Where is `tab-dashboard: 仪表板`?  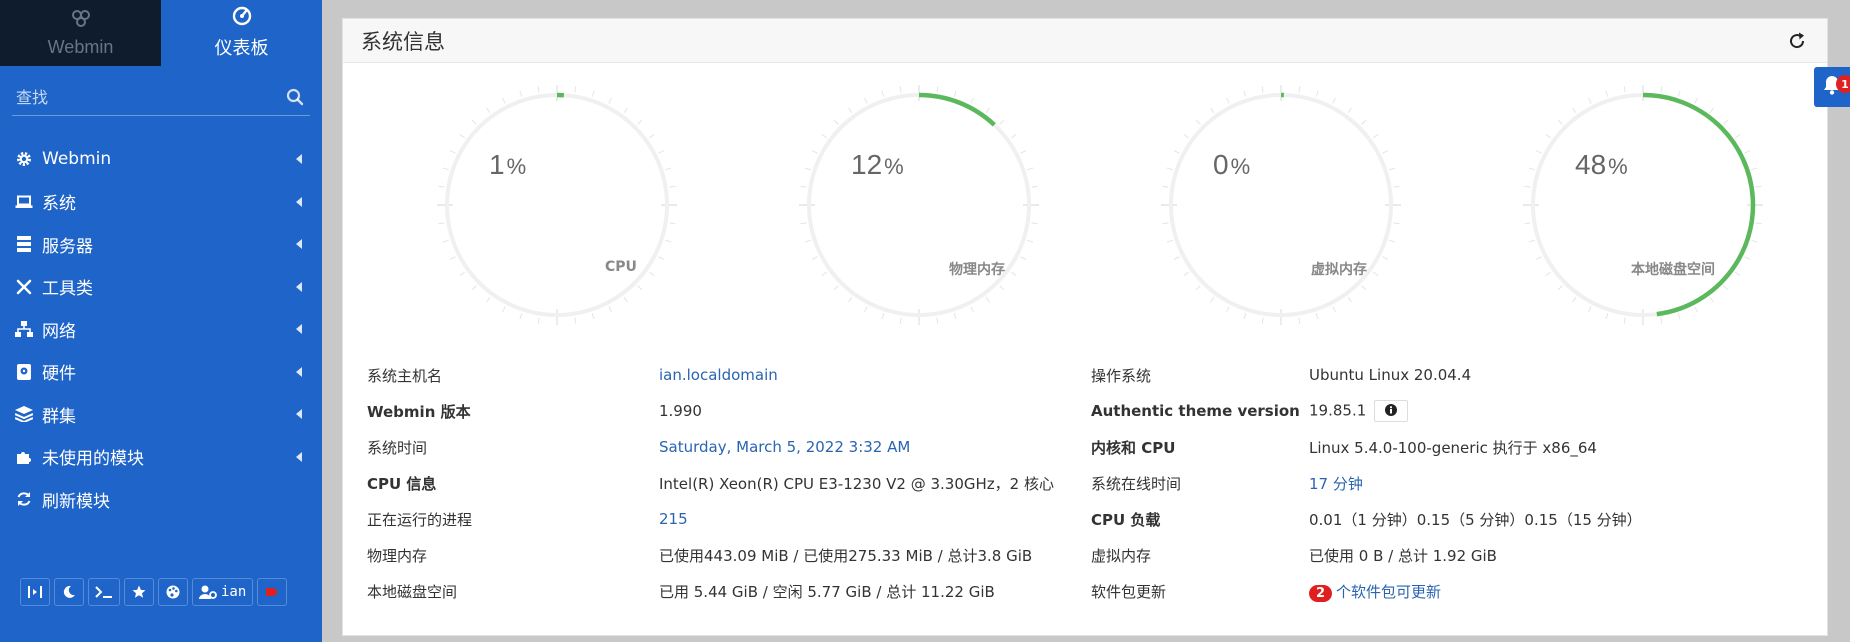 tab-dashboard: 仪表板 is located at coordinates (241, 33).